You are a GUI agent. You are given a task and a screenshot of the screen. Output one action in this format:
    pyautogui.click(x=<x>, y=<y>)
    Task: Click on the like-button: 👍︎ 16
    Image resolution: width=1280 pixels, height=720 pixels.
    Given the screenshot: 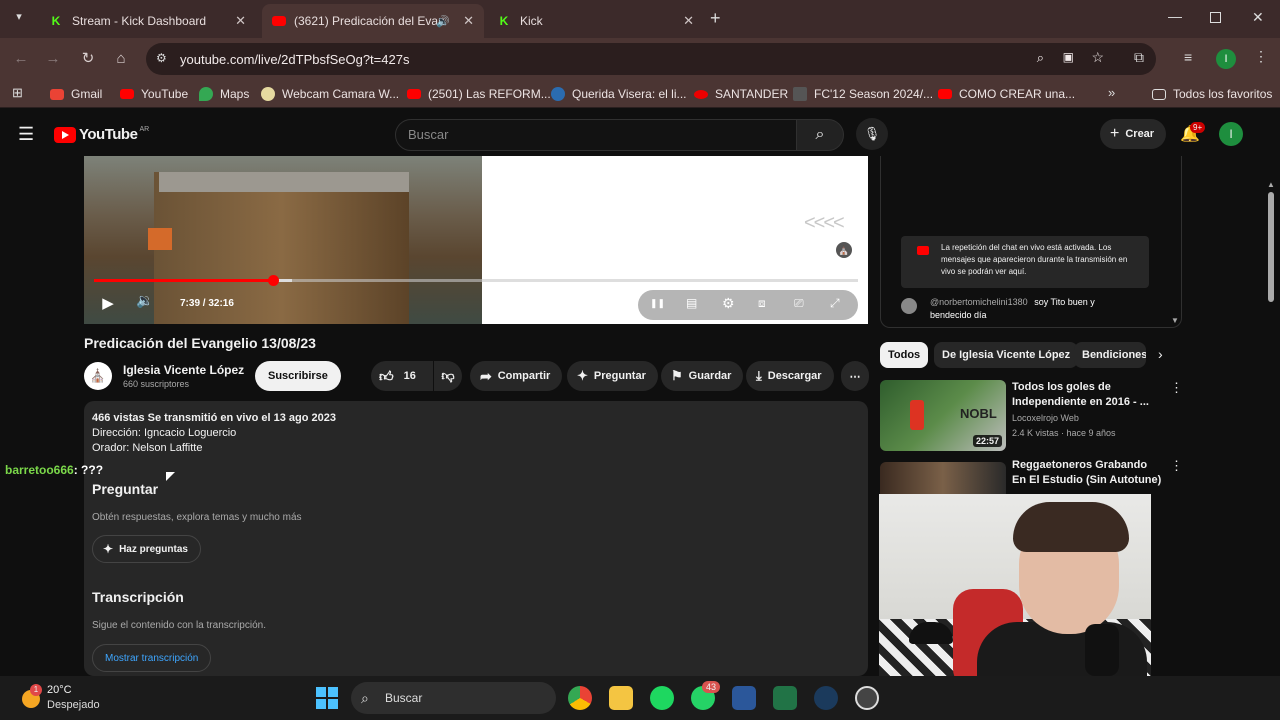 What is the action you would take?
    pyautogui.click(x=402, y=376)
    